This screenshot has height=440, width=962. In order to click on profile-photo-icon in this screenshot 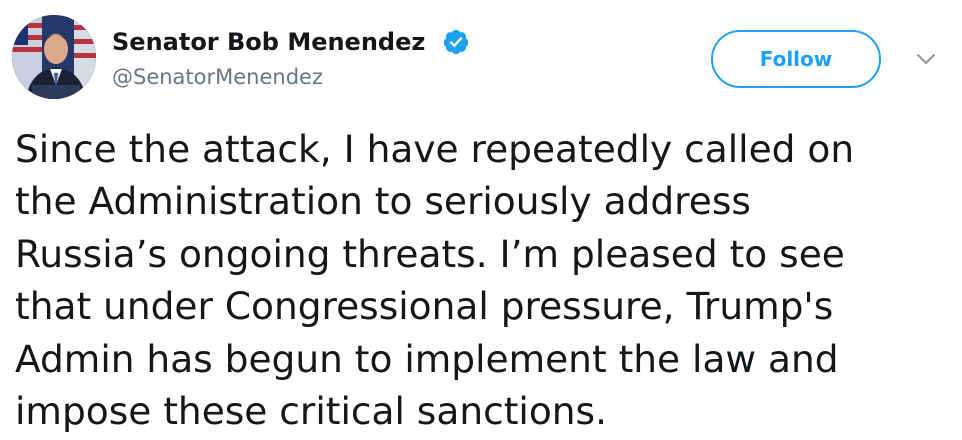, I will do `click(54, 57)`.